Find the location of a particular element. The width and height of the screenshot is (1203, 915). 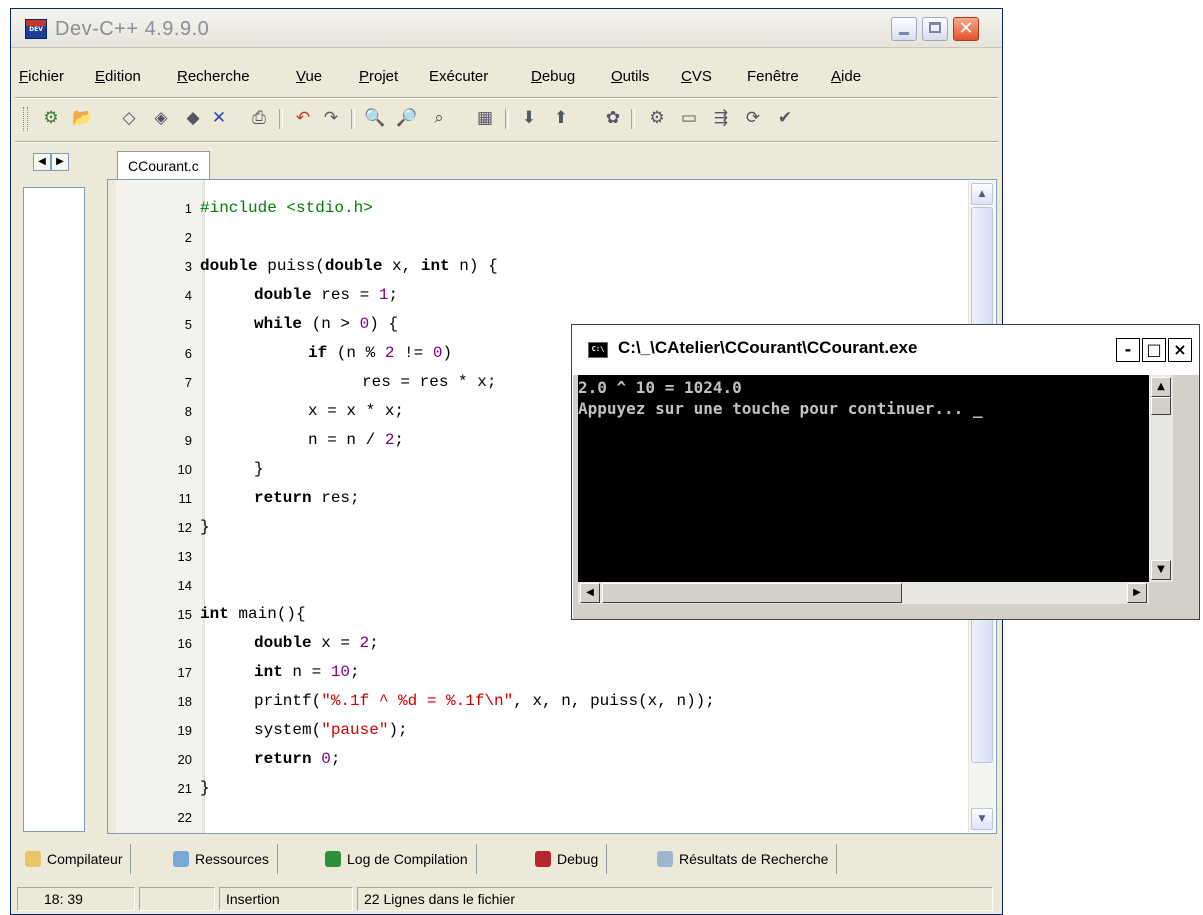

compile-run-icon: ⇶ is located at coordinates (721, 118).